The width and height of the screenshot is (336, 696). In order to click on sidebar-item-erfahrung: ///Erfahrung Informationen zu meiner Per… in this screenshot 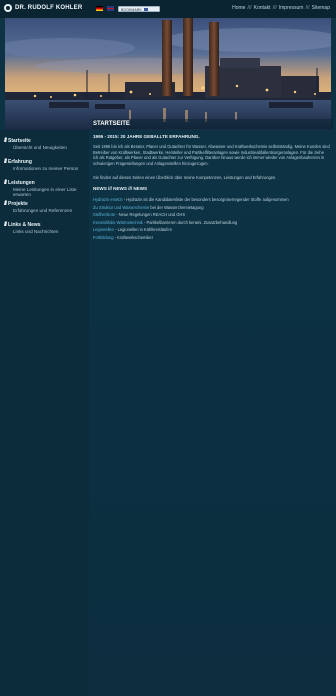, I will do `click(46, 165)`.